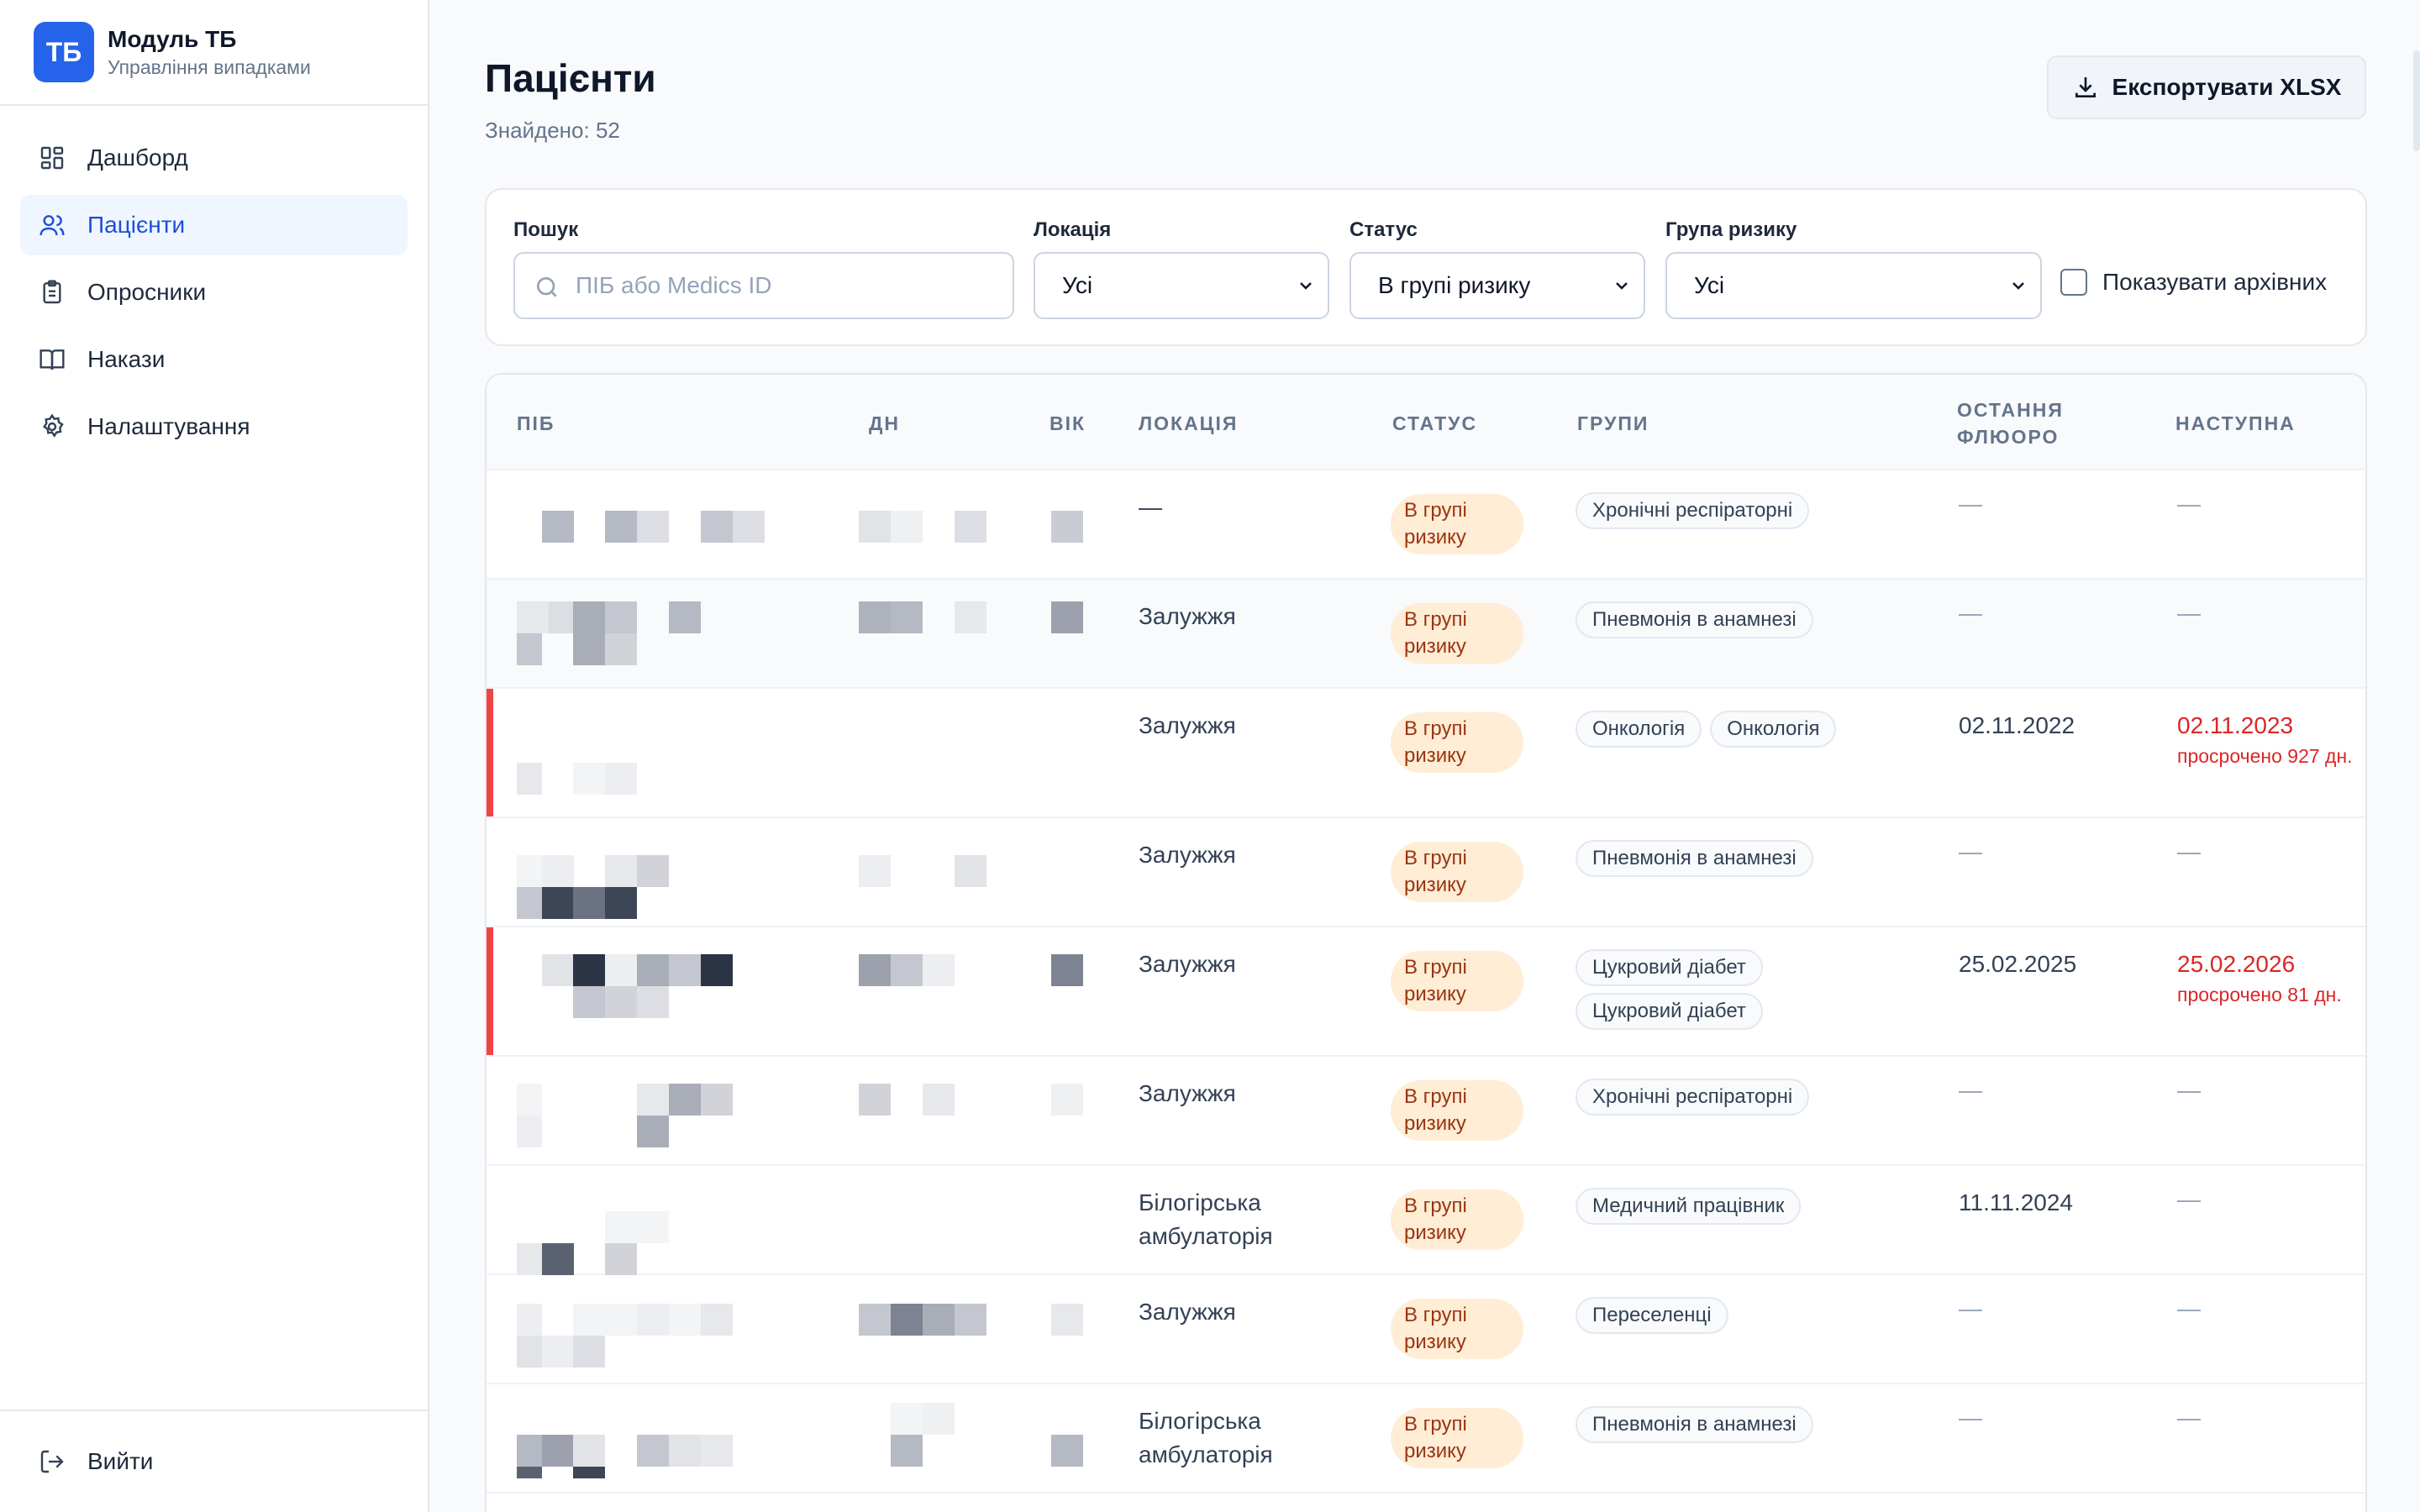  Describe the element at coordinates (52, 292) in the screenshot. I see `clipboard-icon` at that location.